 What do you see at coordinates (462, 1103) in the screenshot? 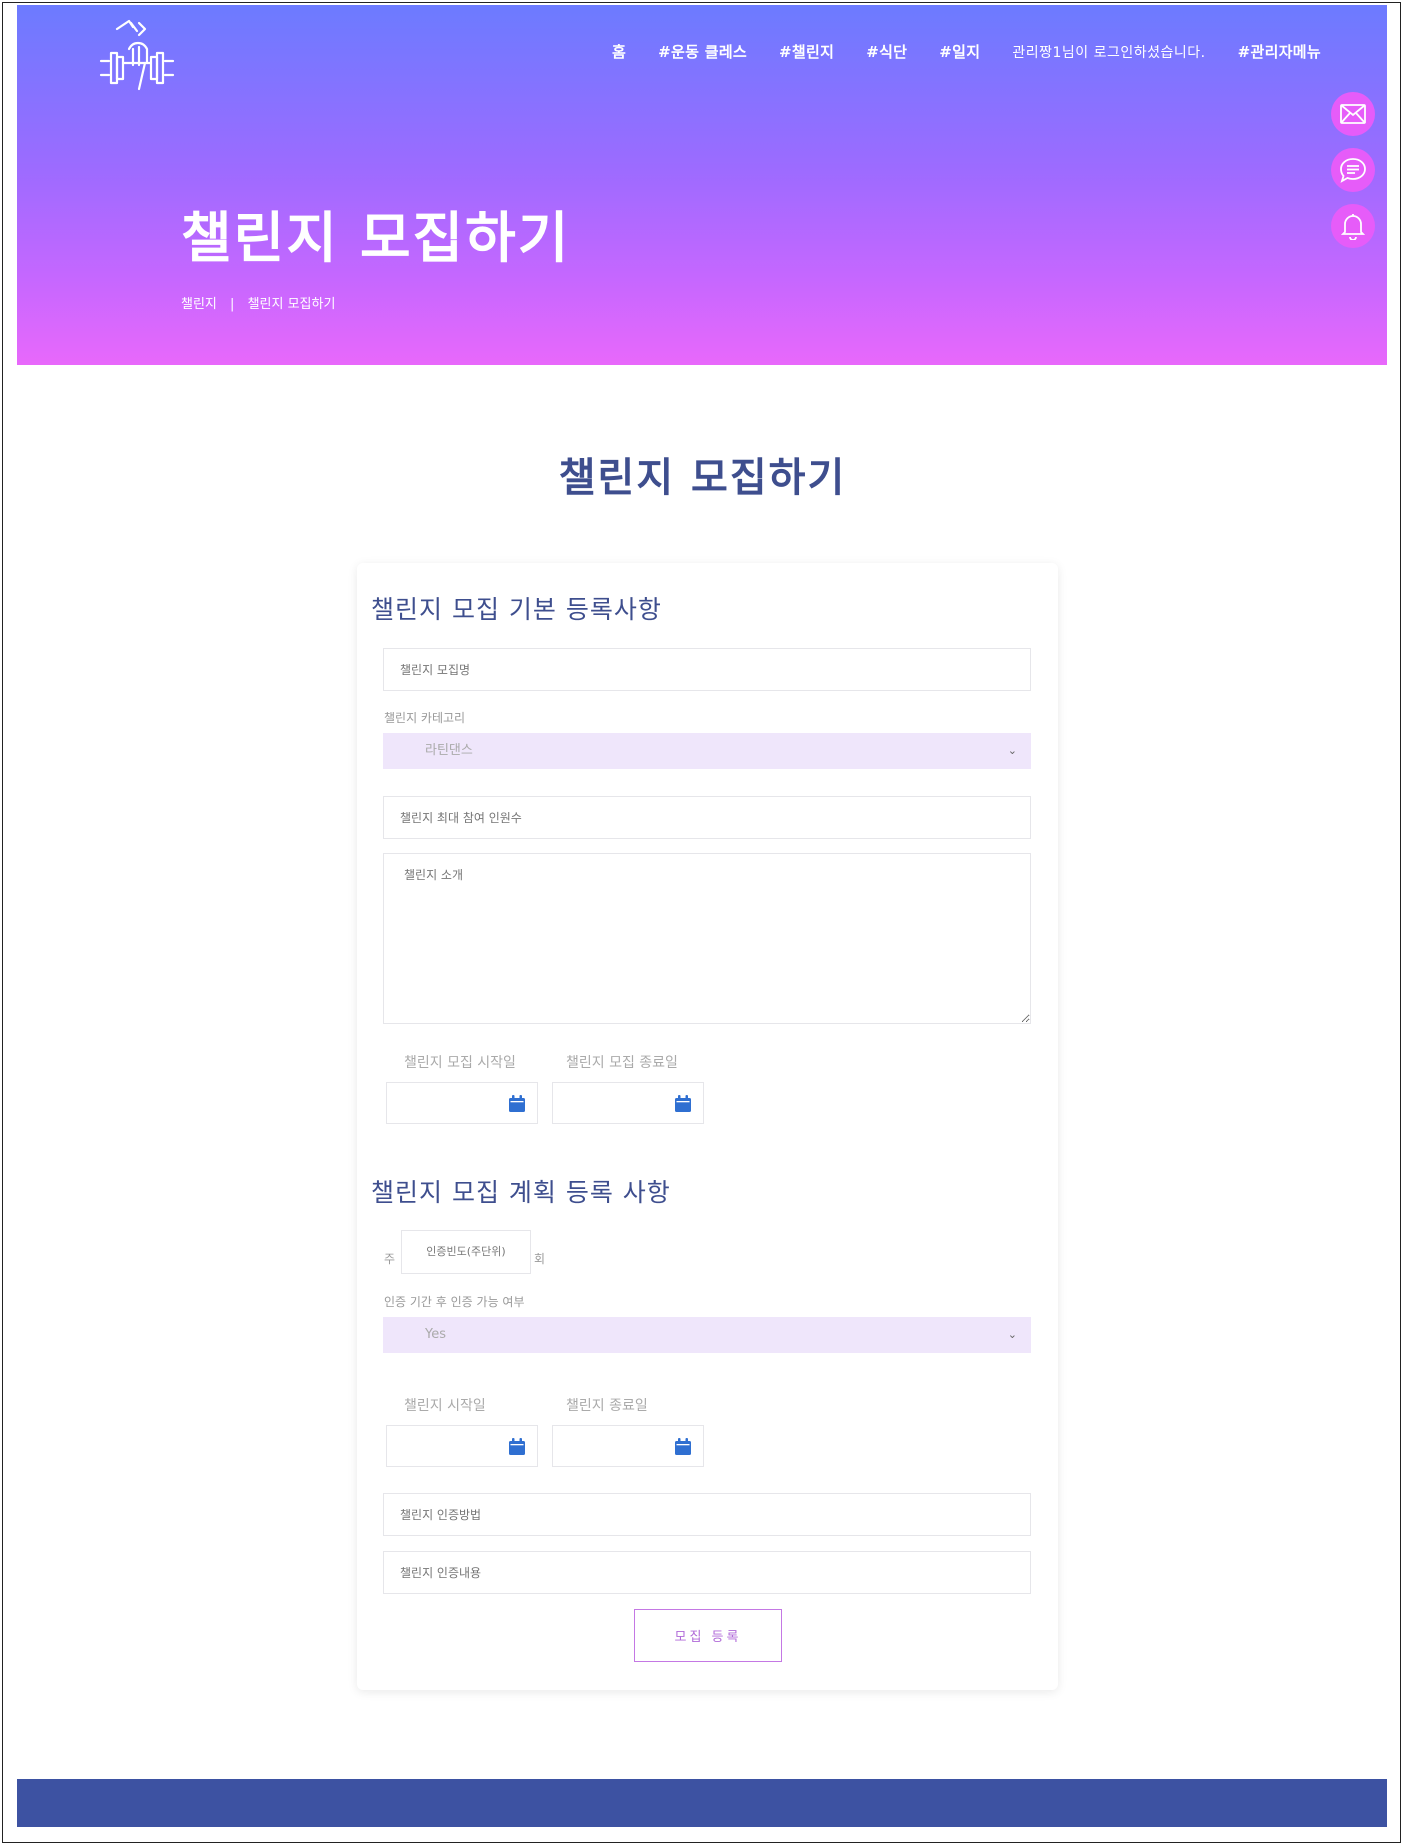
I see `recruit-start-date-input` at bounding box center [462, 1103].